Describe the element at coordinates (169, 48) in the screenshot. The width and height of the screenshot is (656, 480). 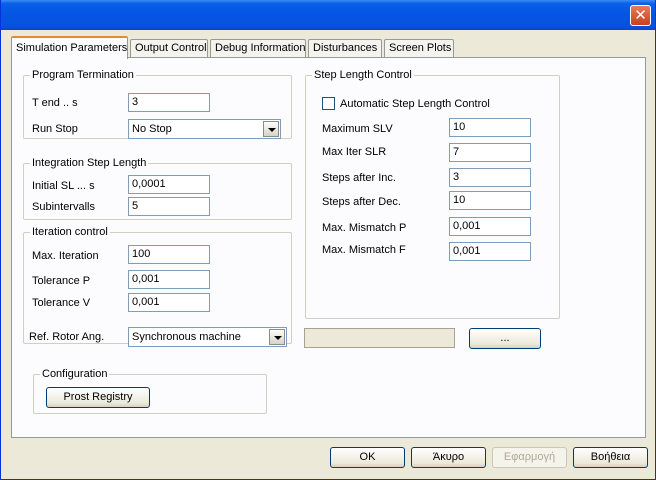
I see `tab-output-control: Output Control` at that location.